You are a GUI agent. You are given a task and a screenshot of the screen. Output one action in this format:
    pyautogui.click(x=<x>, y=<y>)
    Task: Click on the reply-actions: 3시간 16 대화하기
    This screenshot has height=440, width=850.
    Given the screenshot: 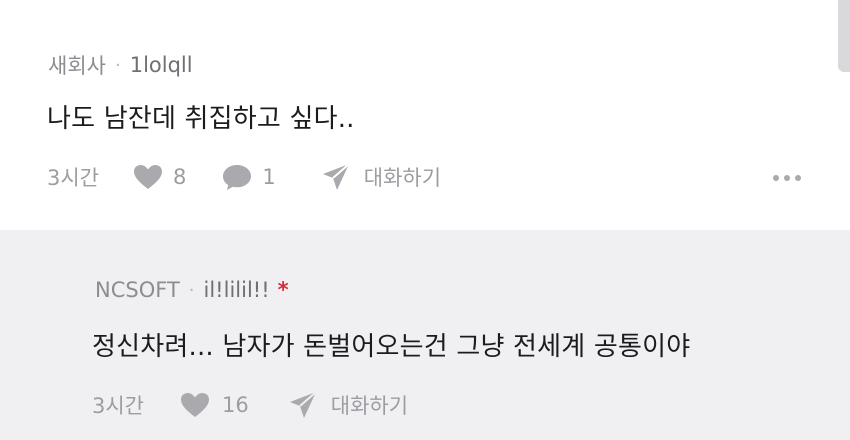 What is the action you would take?
    pyautogui.click(x=250, y=405)
    